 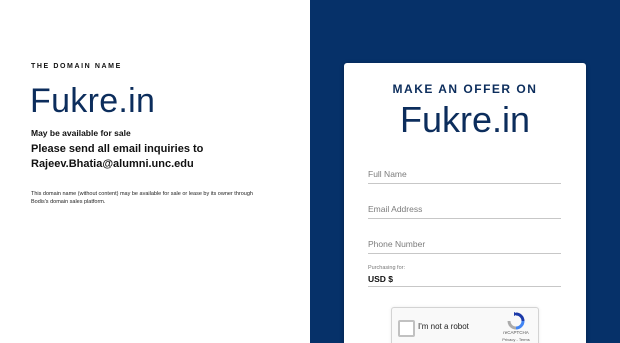 I want to click on currency-value: USD $, so click(x=381, y=279).